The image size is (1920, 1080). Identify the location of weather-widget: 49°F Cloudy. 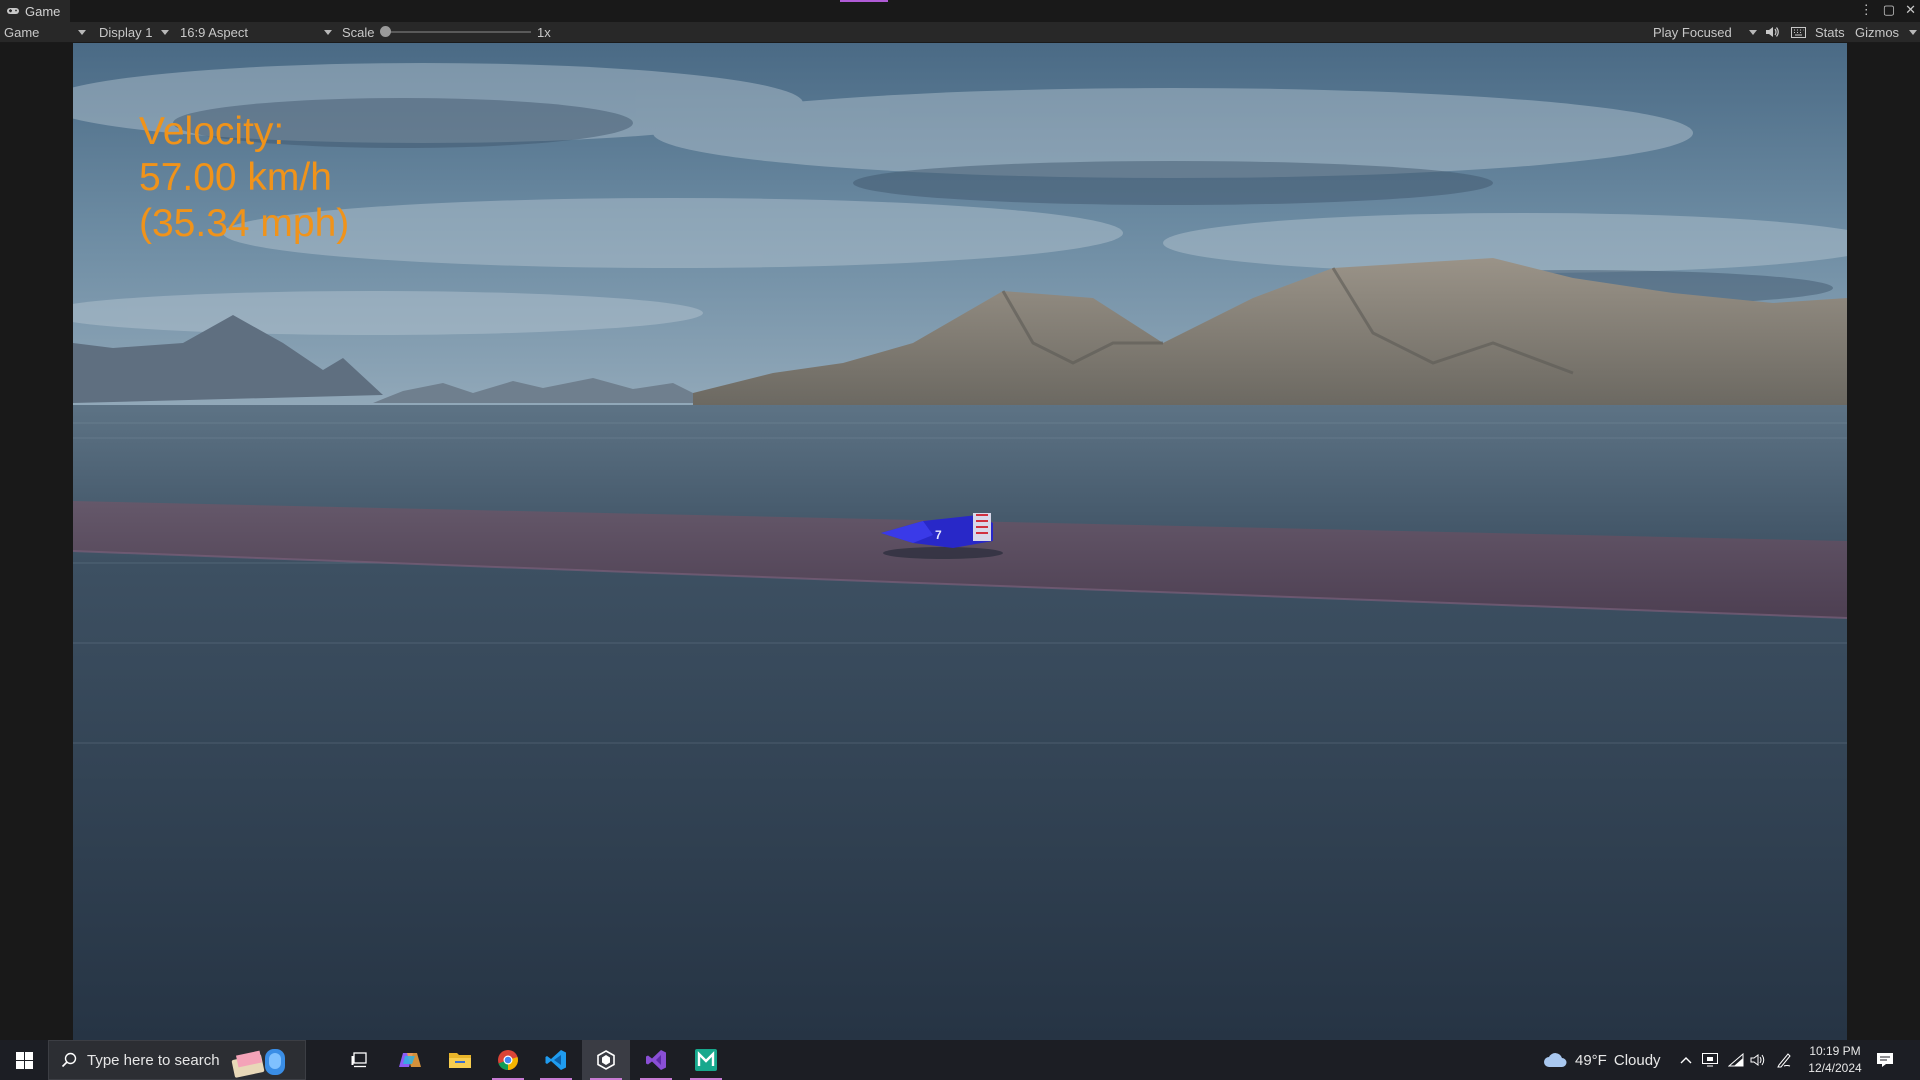
(1602, 1060).